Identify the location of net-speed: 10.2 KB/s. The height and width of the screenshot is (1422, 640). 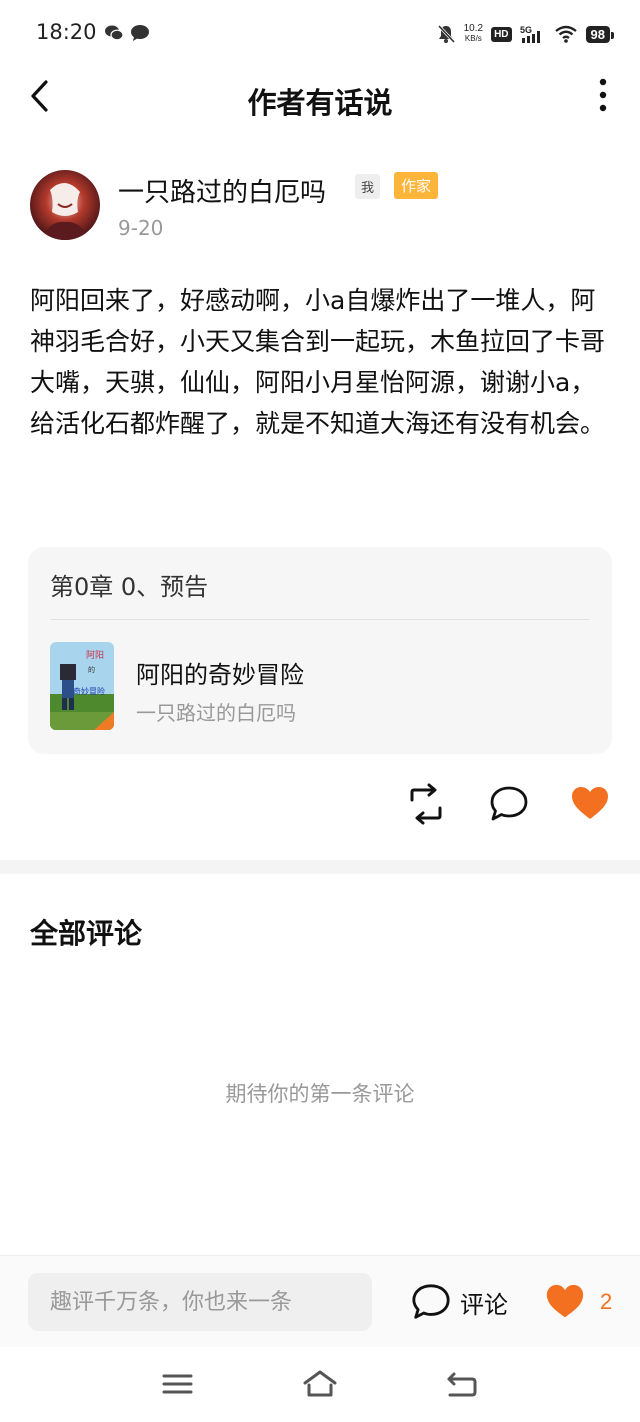
(473, 34).